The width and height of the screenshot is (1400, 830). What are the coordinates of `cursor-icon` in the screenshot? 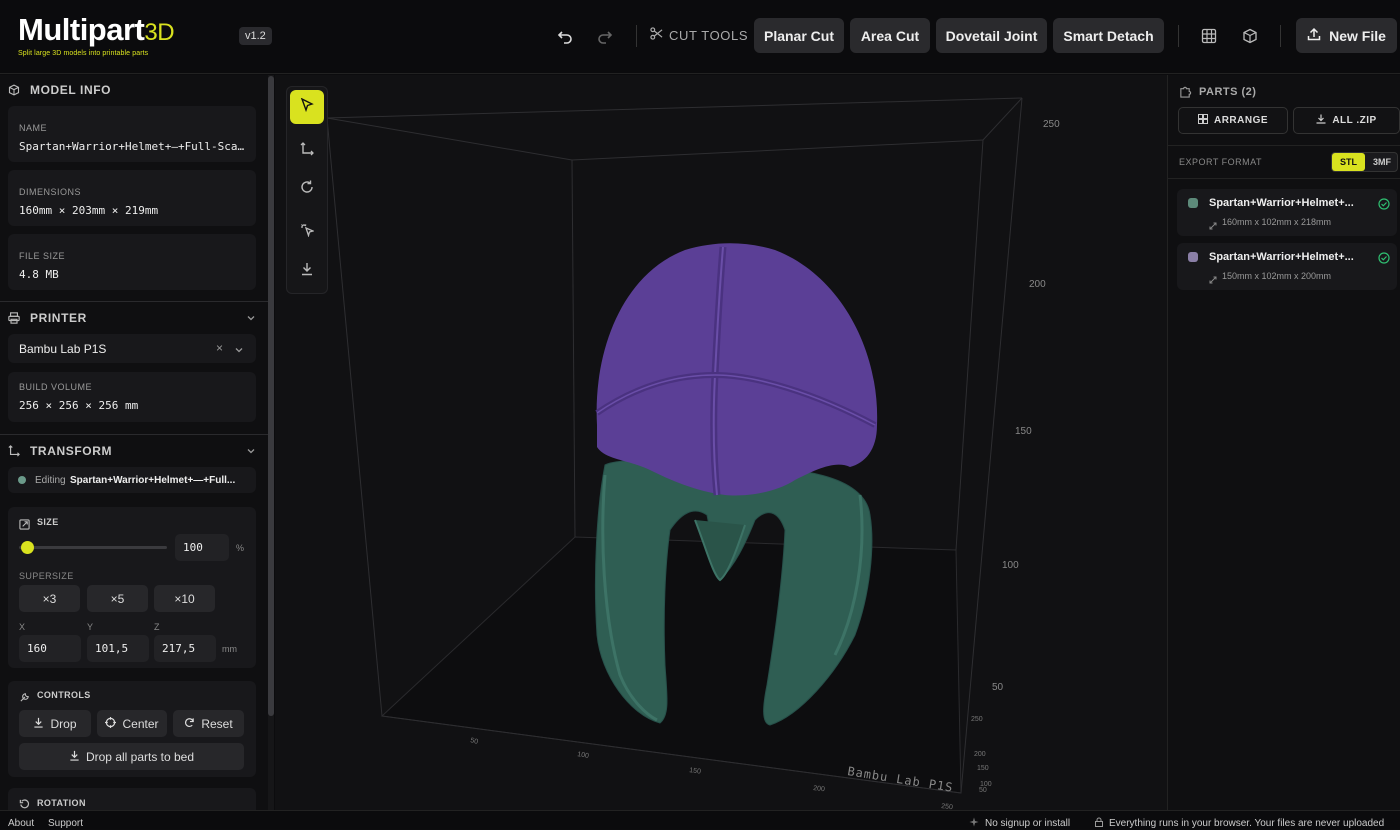 It's located at (307, 107).